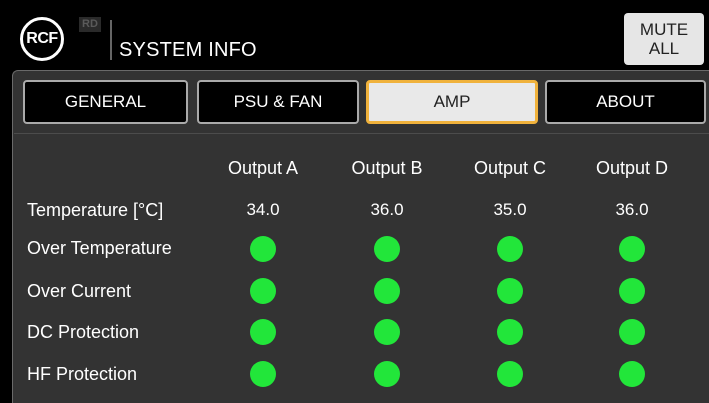  I want to click on temperature-value-d: 36.0, so click(632, 209).